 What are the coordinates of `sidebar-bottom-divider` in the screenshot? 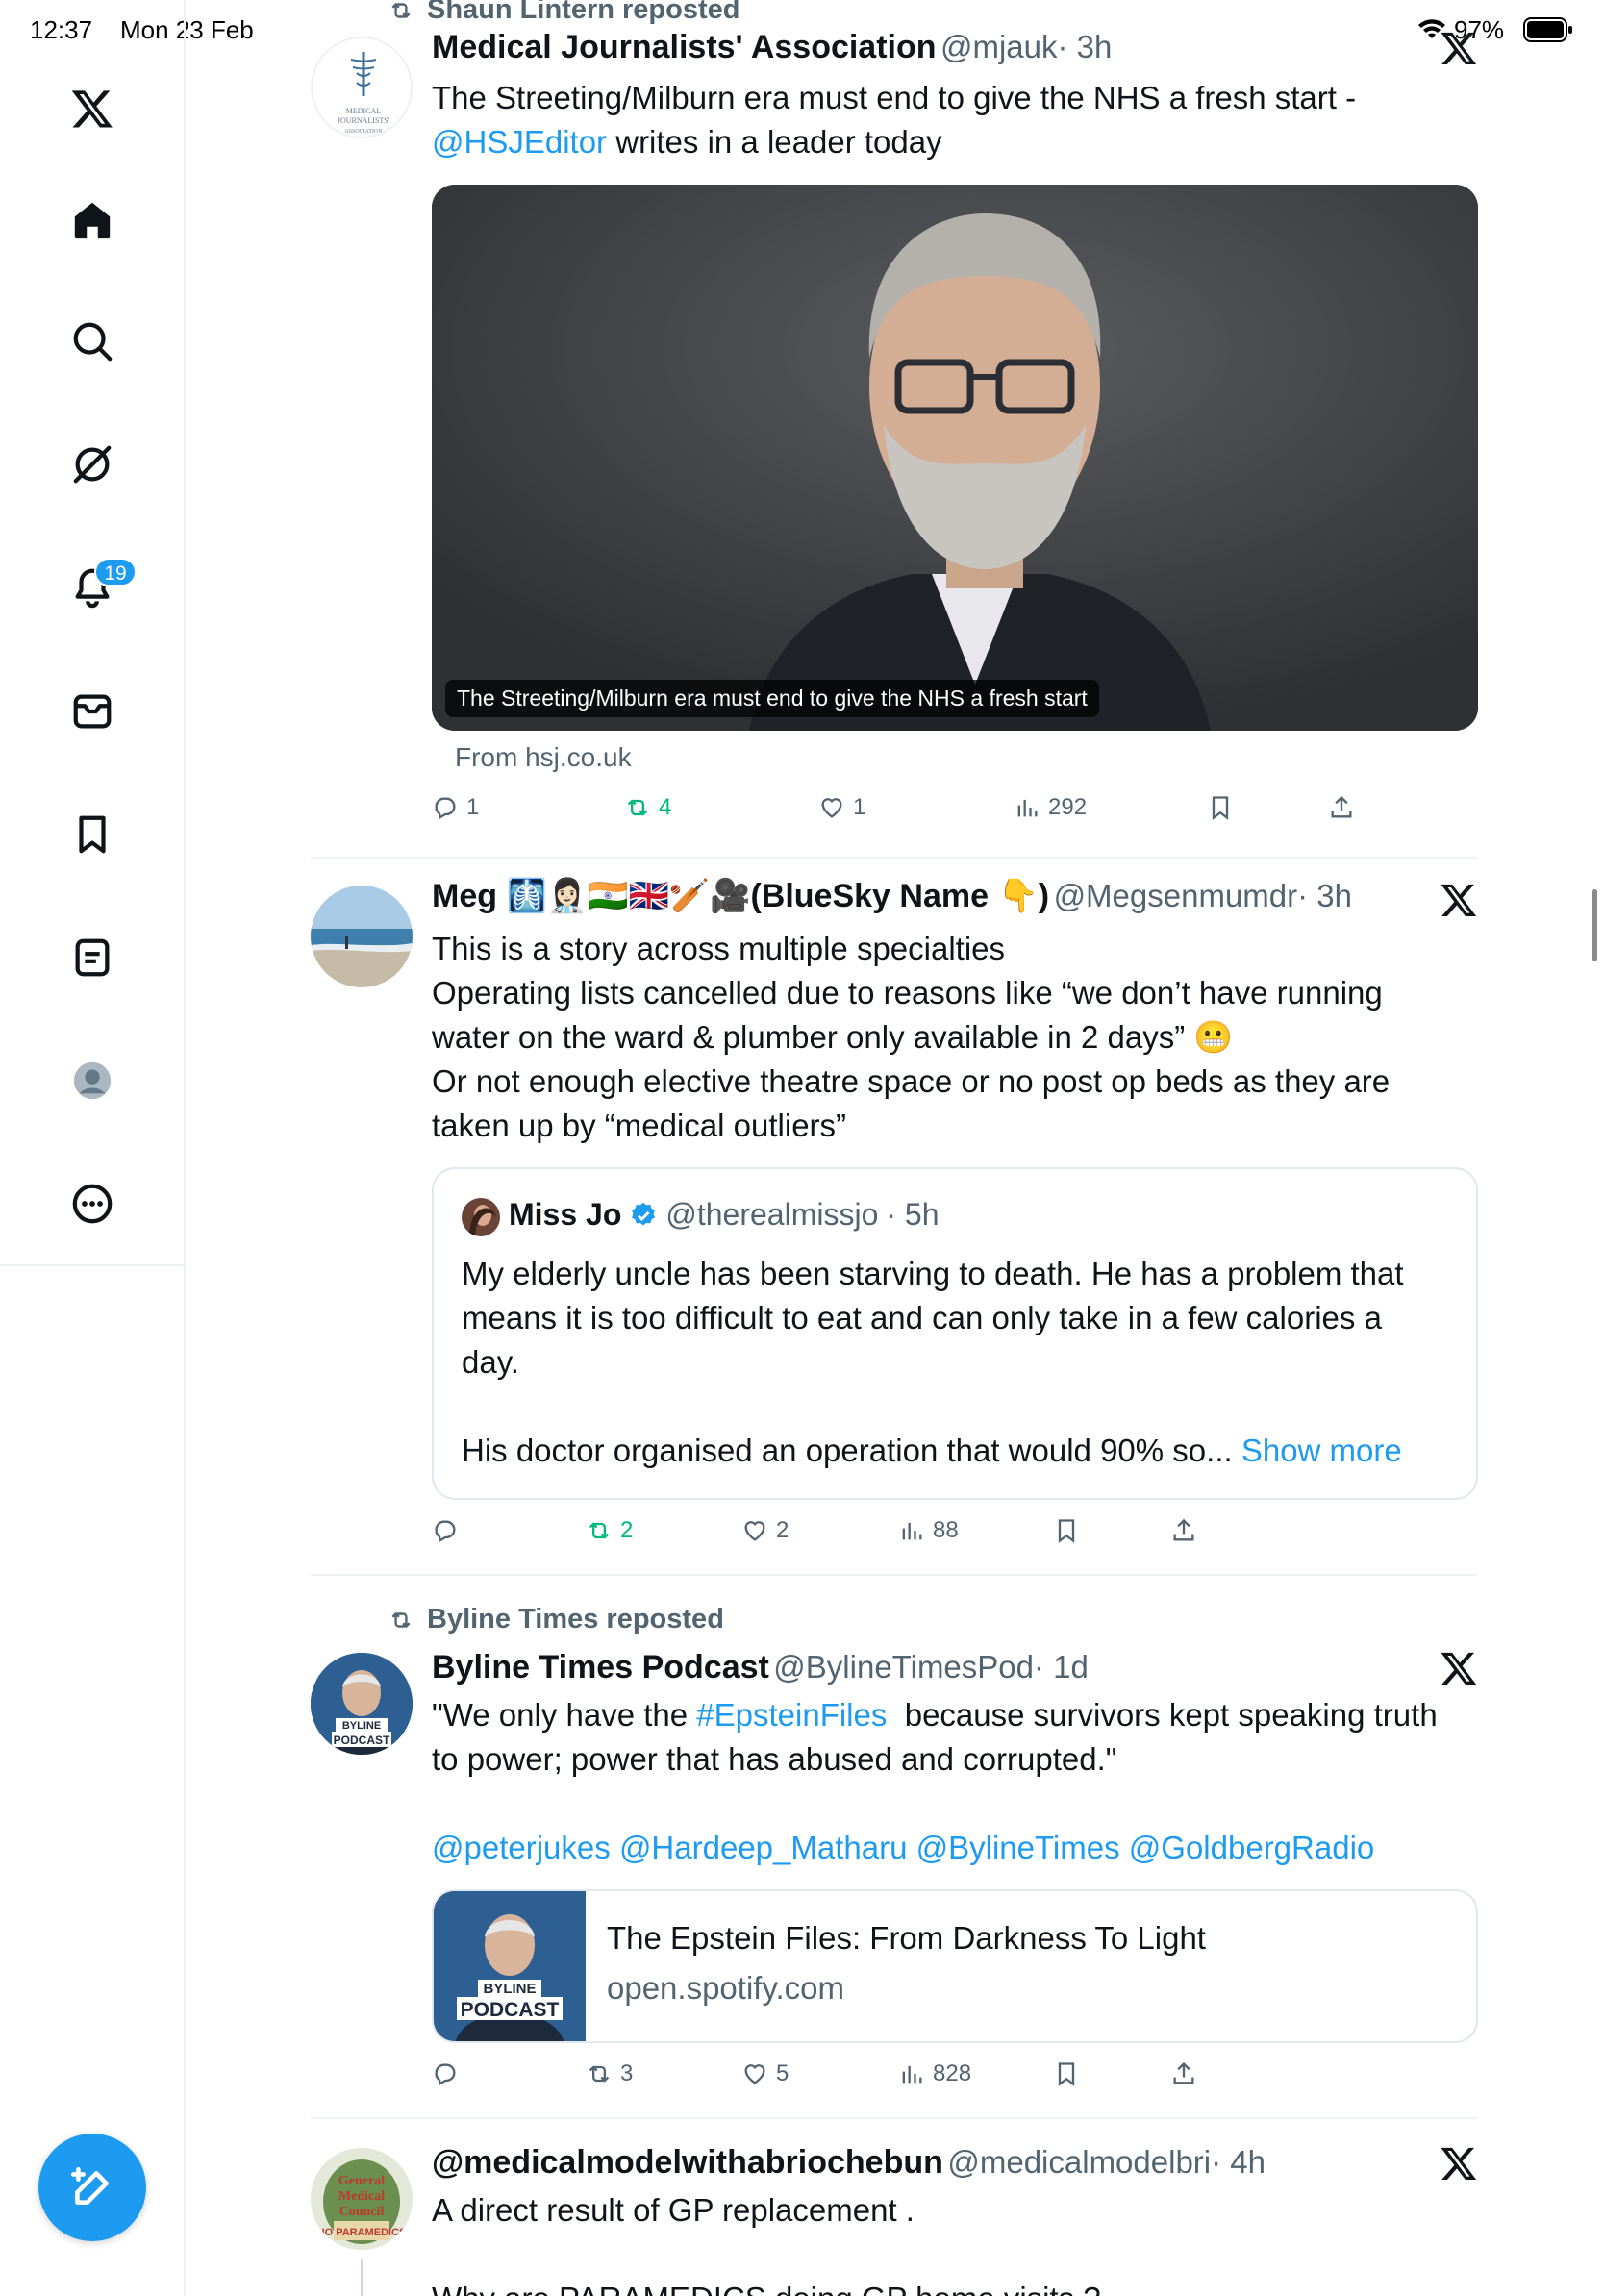 It's located at (92, 1265).